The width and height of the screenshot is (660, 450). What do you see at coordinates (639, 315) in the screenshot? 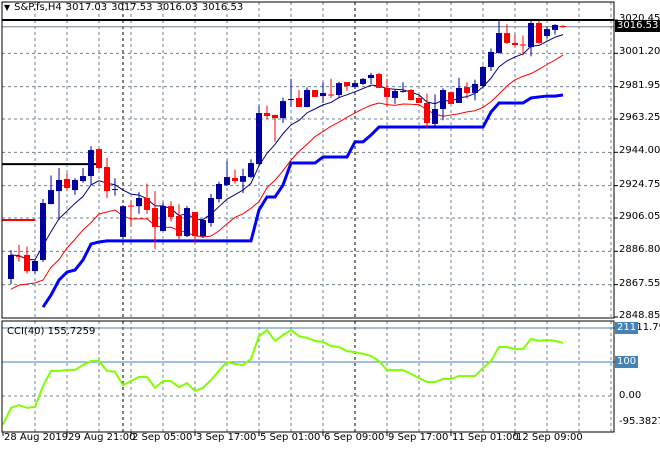
I see `price-axis-label: 2848.85` at bounding box center [639, 315].